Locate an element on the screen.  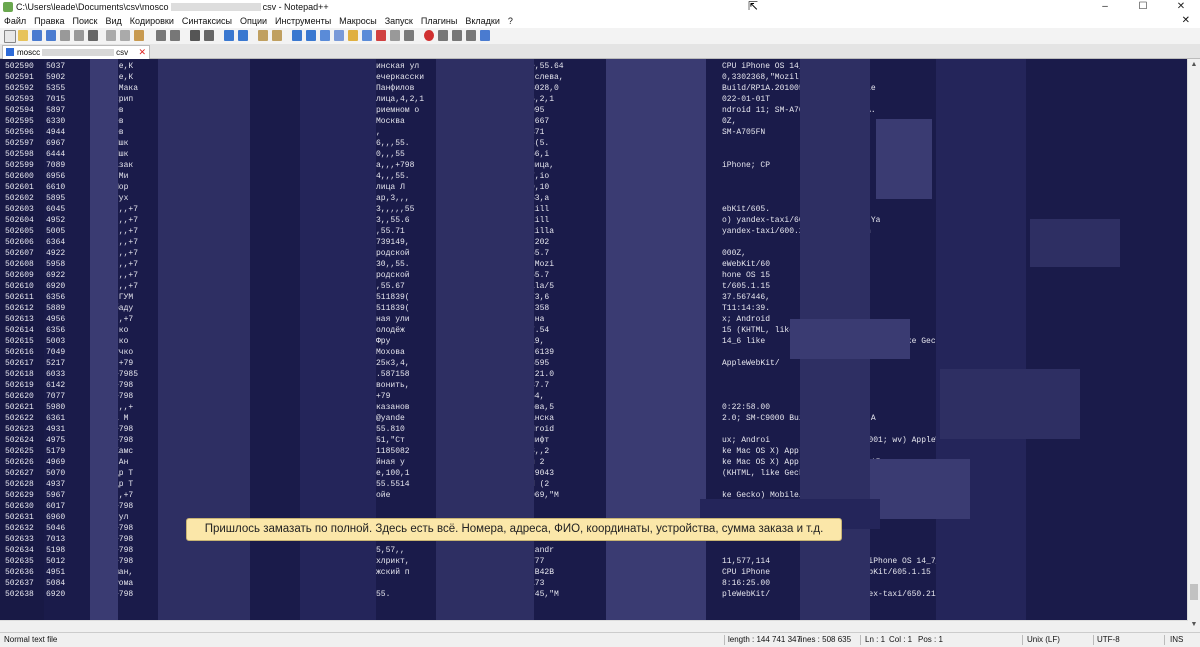
close-document-icon: ✕ is located at coordinates (1186, 21).